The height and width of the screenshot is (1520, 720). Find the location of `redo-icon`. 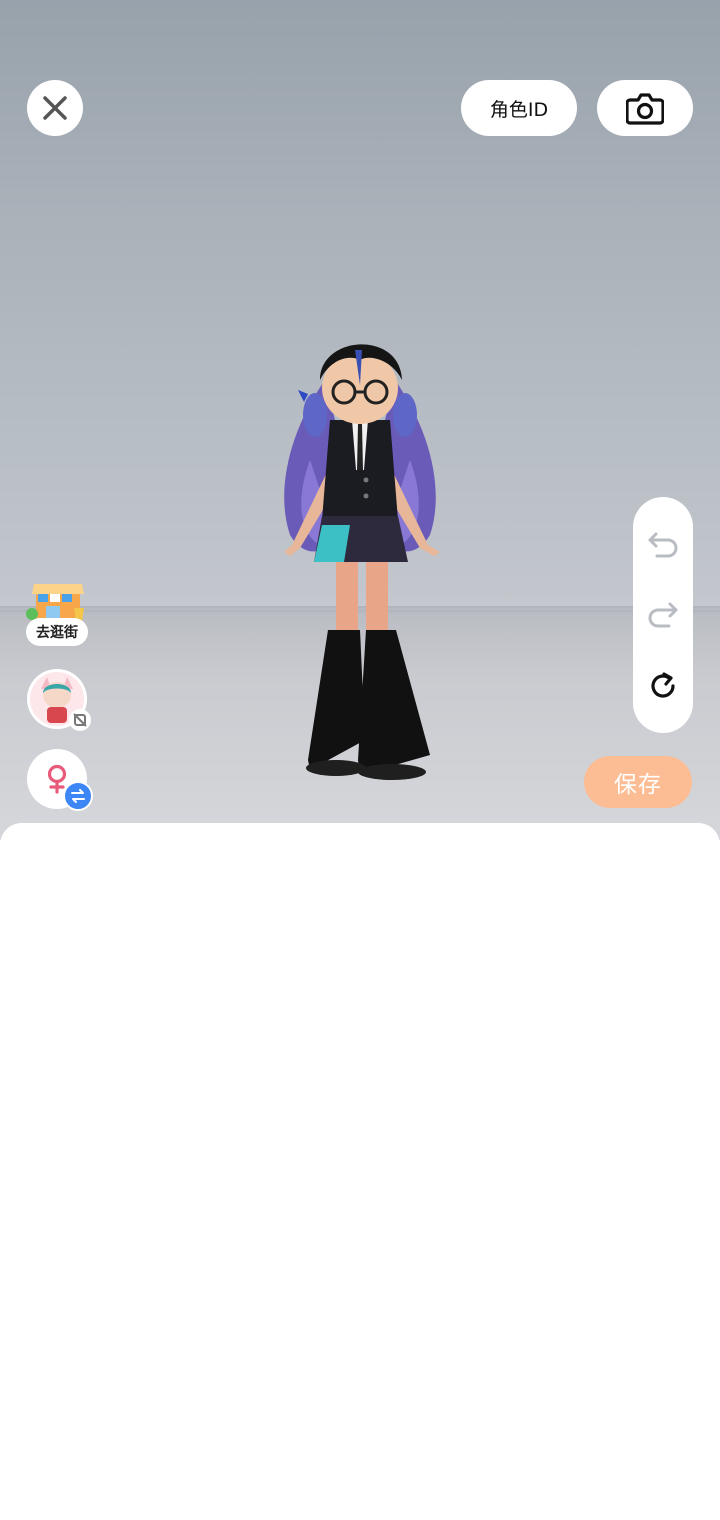

redo-icon is located at coordinates (663, 615).